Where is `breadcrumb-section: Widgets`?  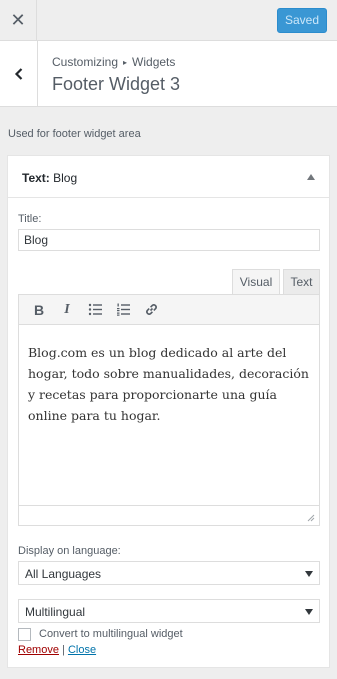 breadcrumb-section: Widgets is located at coordinates (154, 62).